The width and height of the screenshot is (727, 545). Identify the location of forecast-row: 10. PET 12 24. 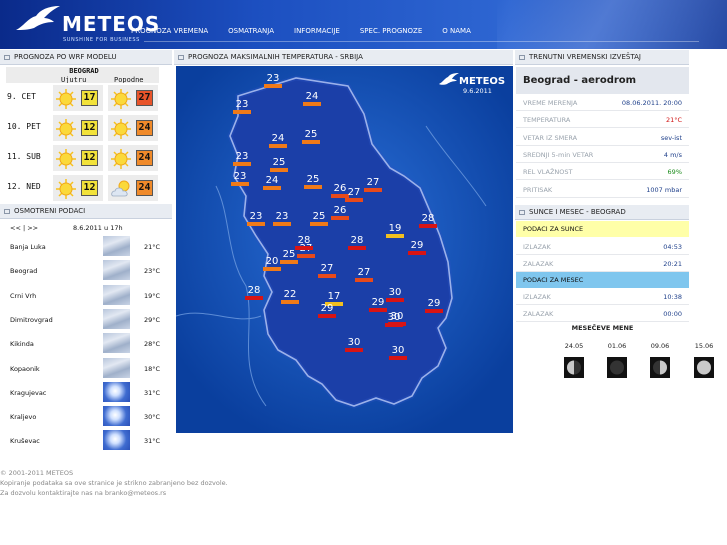
(82, 128).